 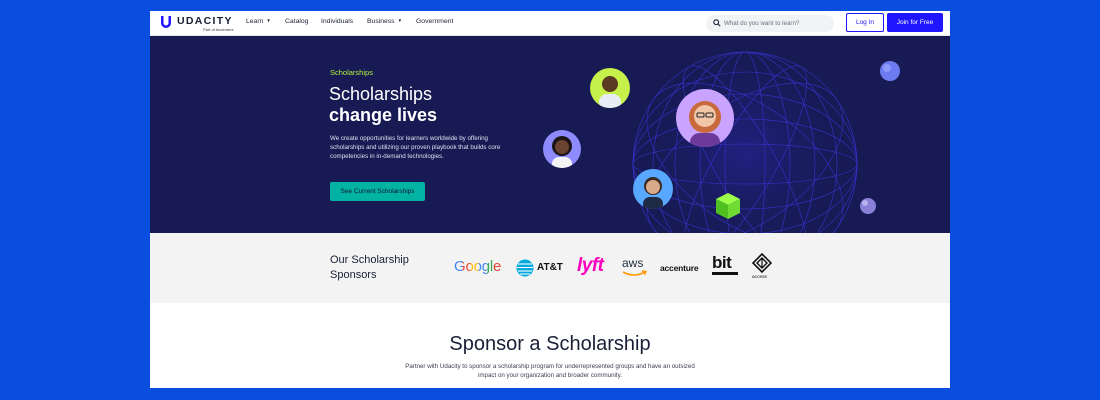 What do you see at coordinates (205, 21) in the screenshot?
I see `brand-name: UDACITY` at bounding box center [205, 21].